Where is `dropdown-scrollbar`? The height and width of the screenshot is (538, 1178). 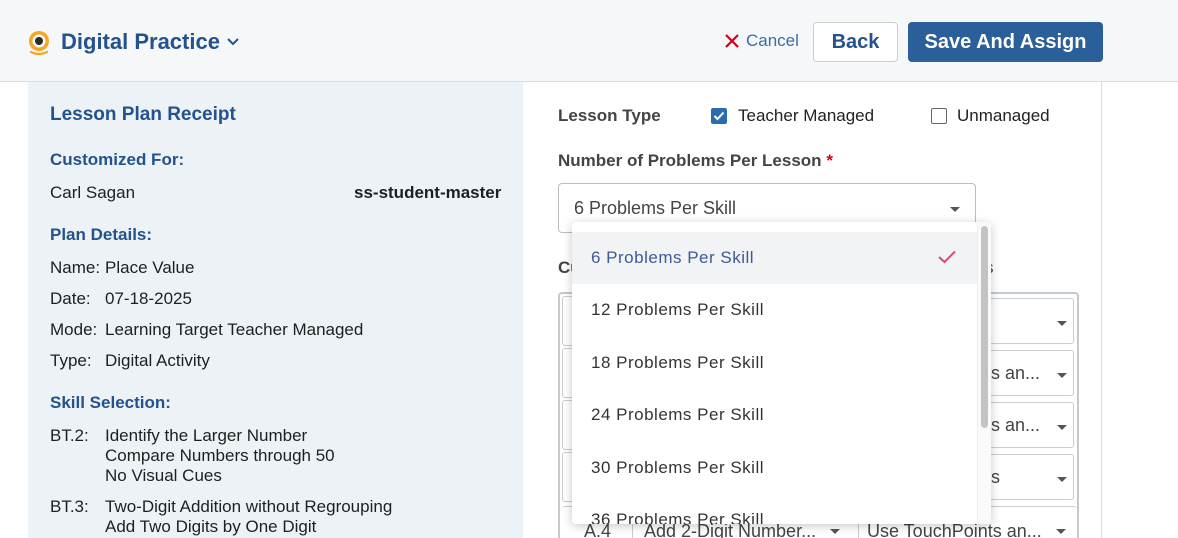 dropdown-scrollbar is located at coordinates (984, 373).